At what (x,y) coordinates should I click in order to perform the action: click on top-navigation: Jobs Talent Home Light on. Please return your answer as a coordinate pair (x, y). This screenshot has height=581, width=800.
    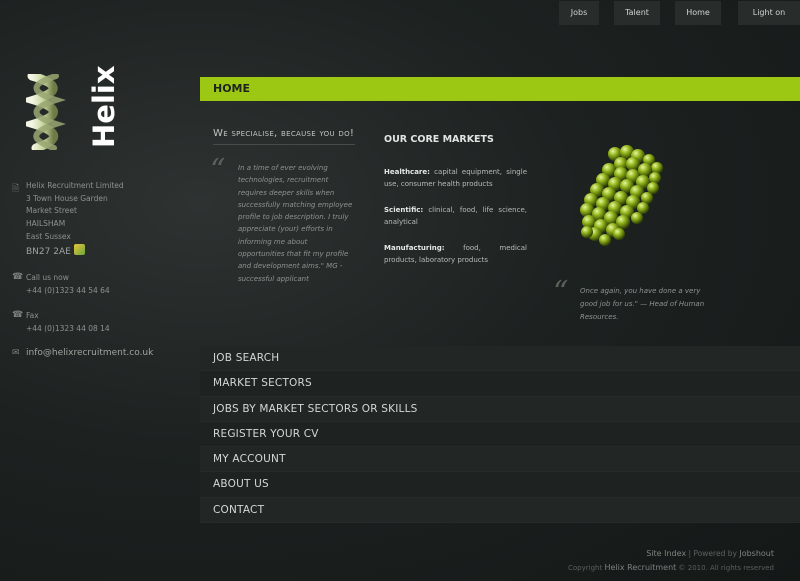
    Looking at the image, I should click on (672, 13).